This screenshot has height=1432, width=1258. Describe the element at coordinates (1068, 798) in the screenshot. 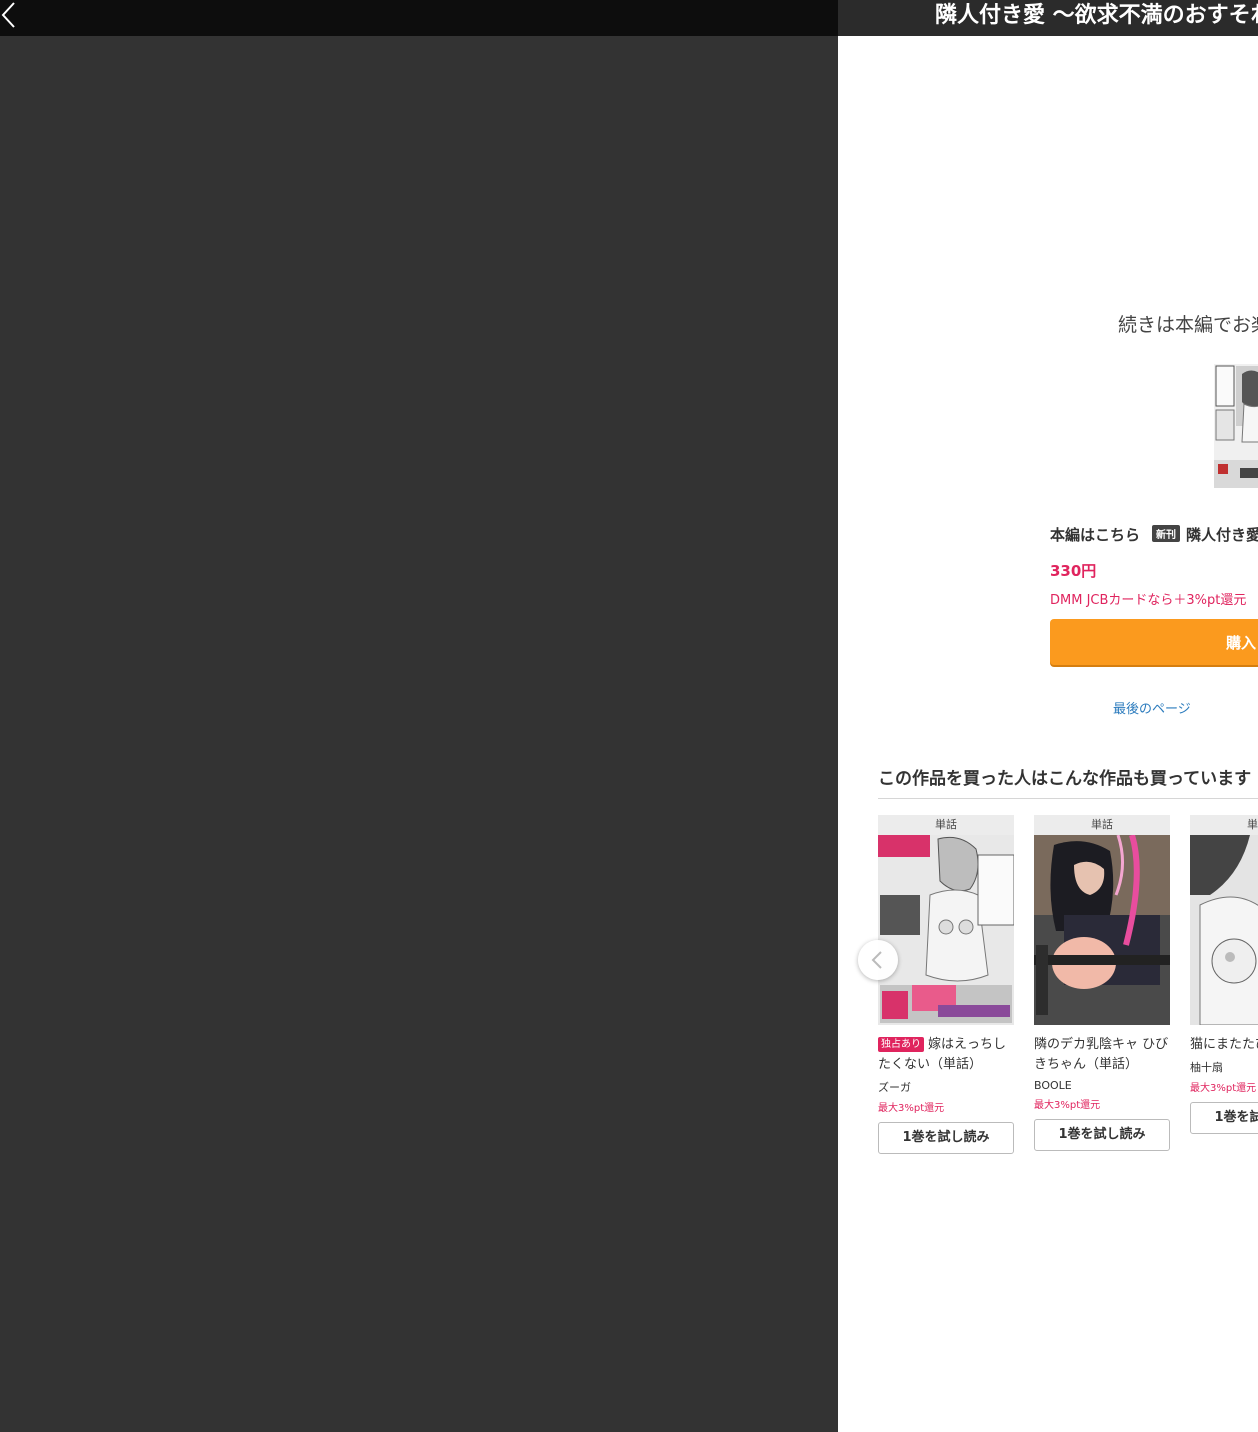

I see `divider` at that location.